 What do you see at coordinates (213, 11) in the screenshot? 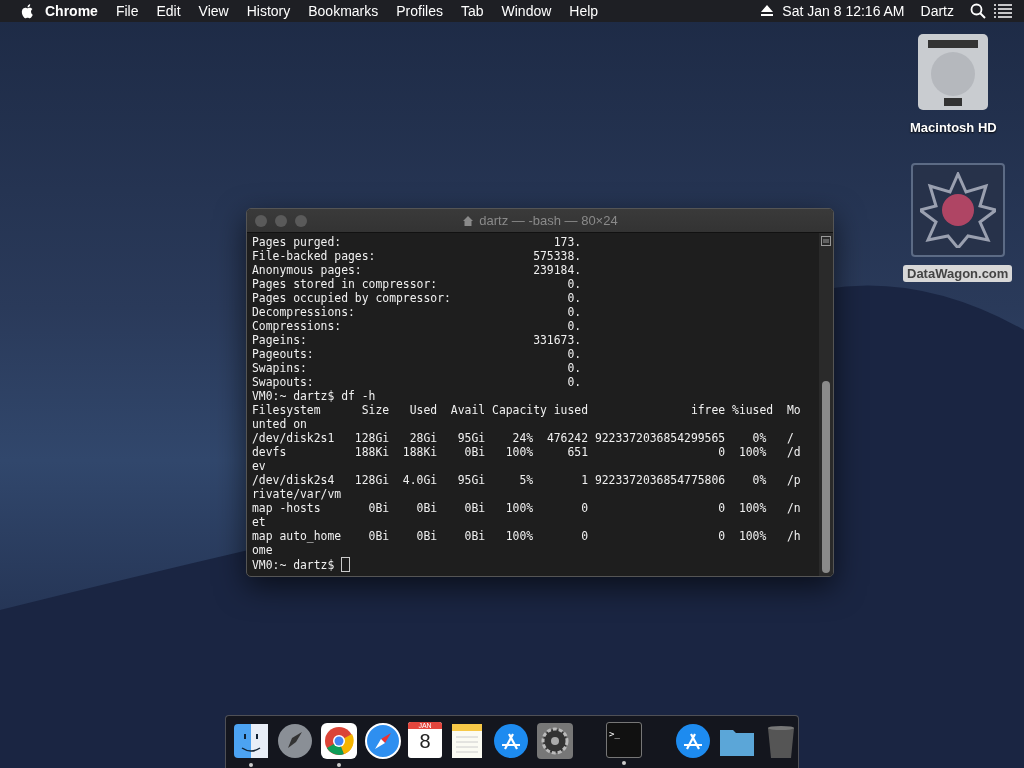
I see `menu-item: View` at bounding box center [213, 11].